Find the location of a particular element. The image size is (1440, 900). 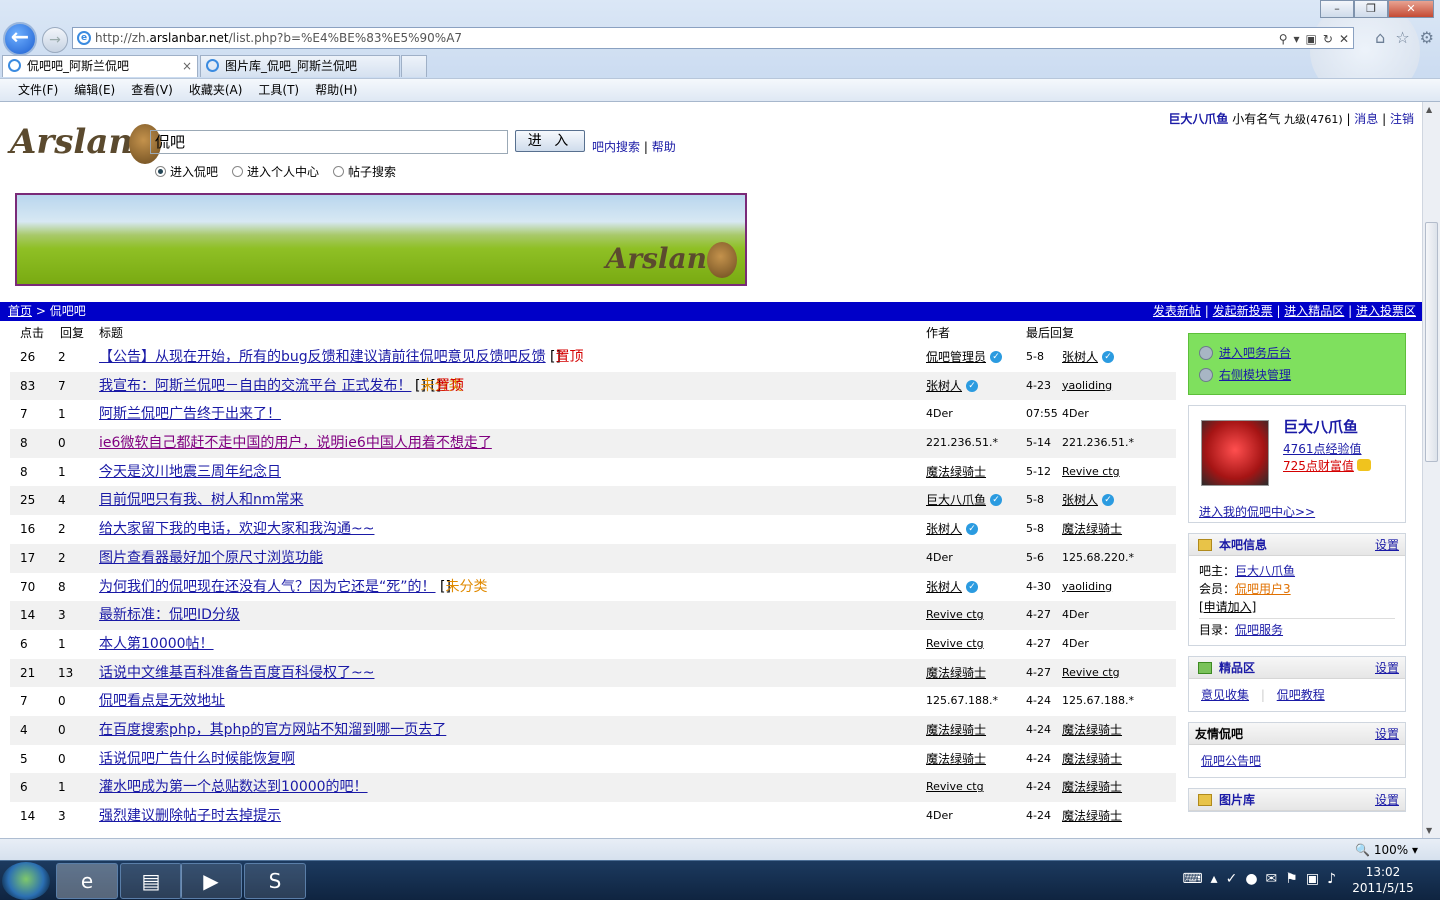

network-icon: ▣ is located at coordinates (1312, 879).